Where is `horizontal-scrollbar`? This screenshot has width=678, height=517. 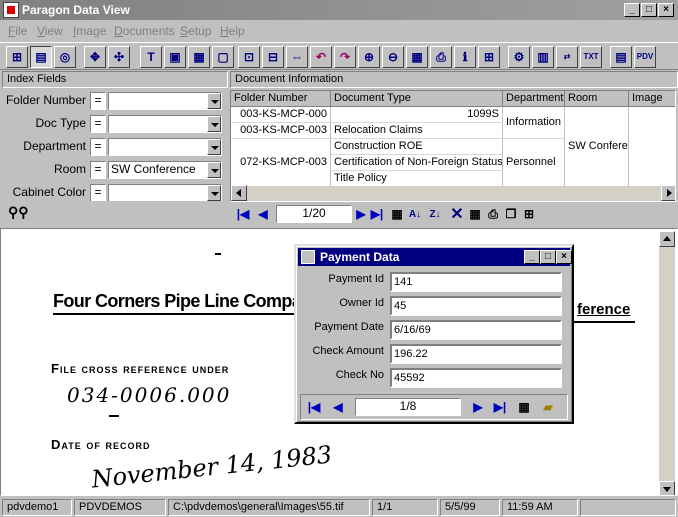
horizontal-scrollbar is located at coordinates (454, 193).